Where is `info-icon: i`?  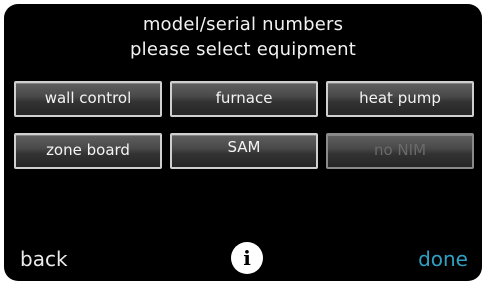 info-icon: i is located at coordinates (247, 258).